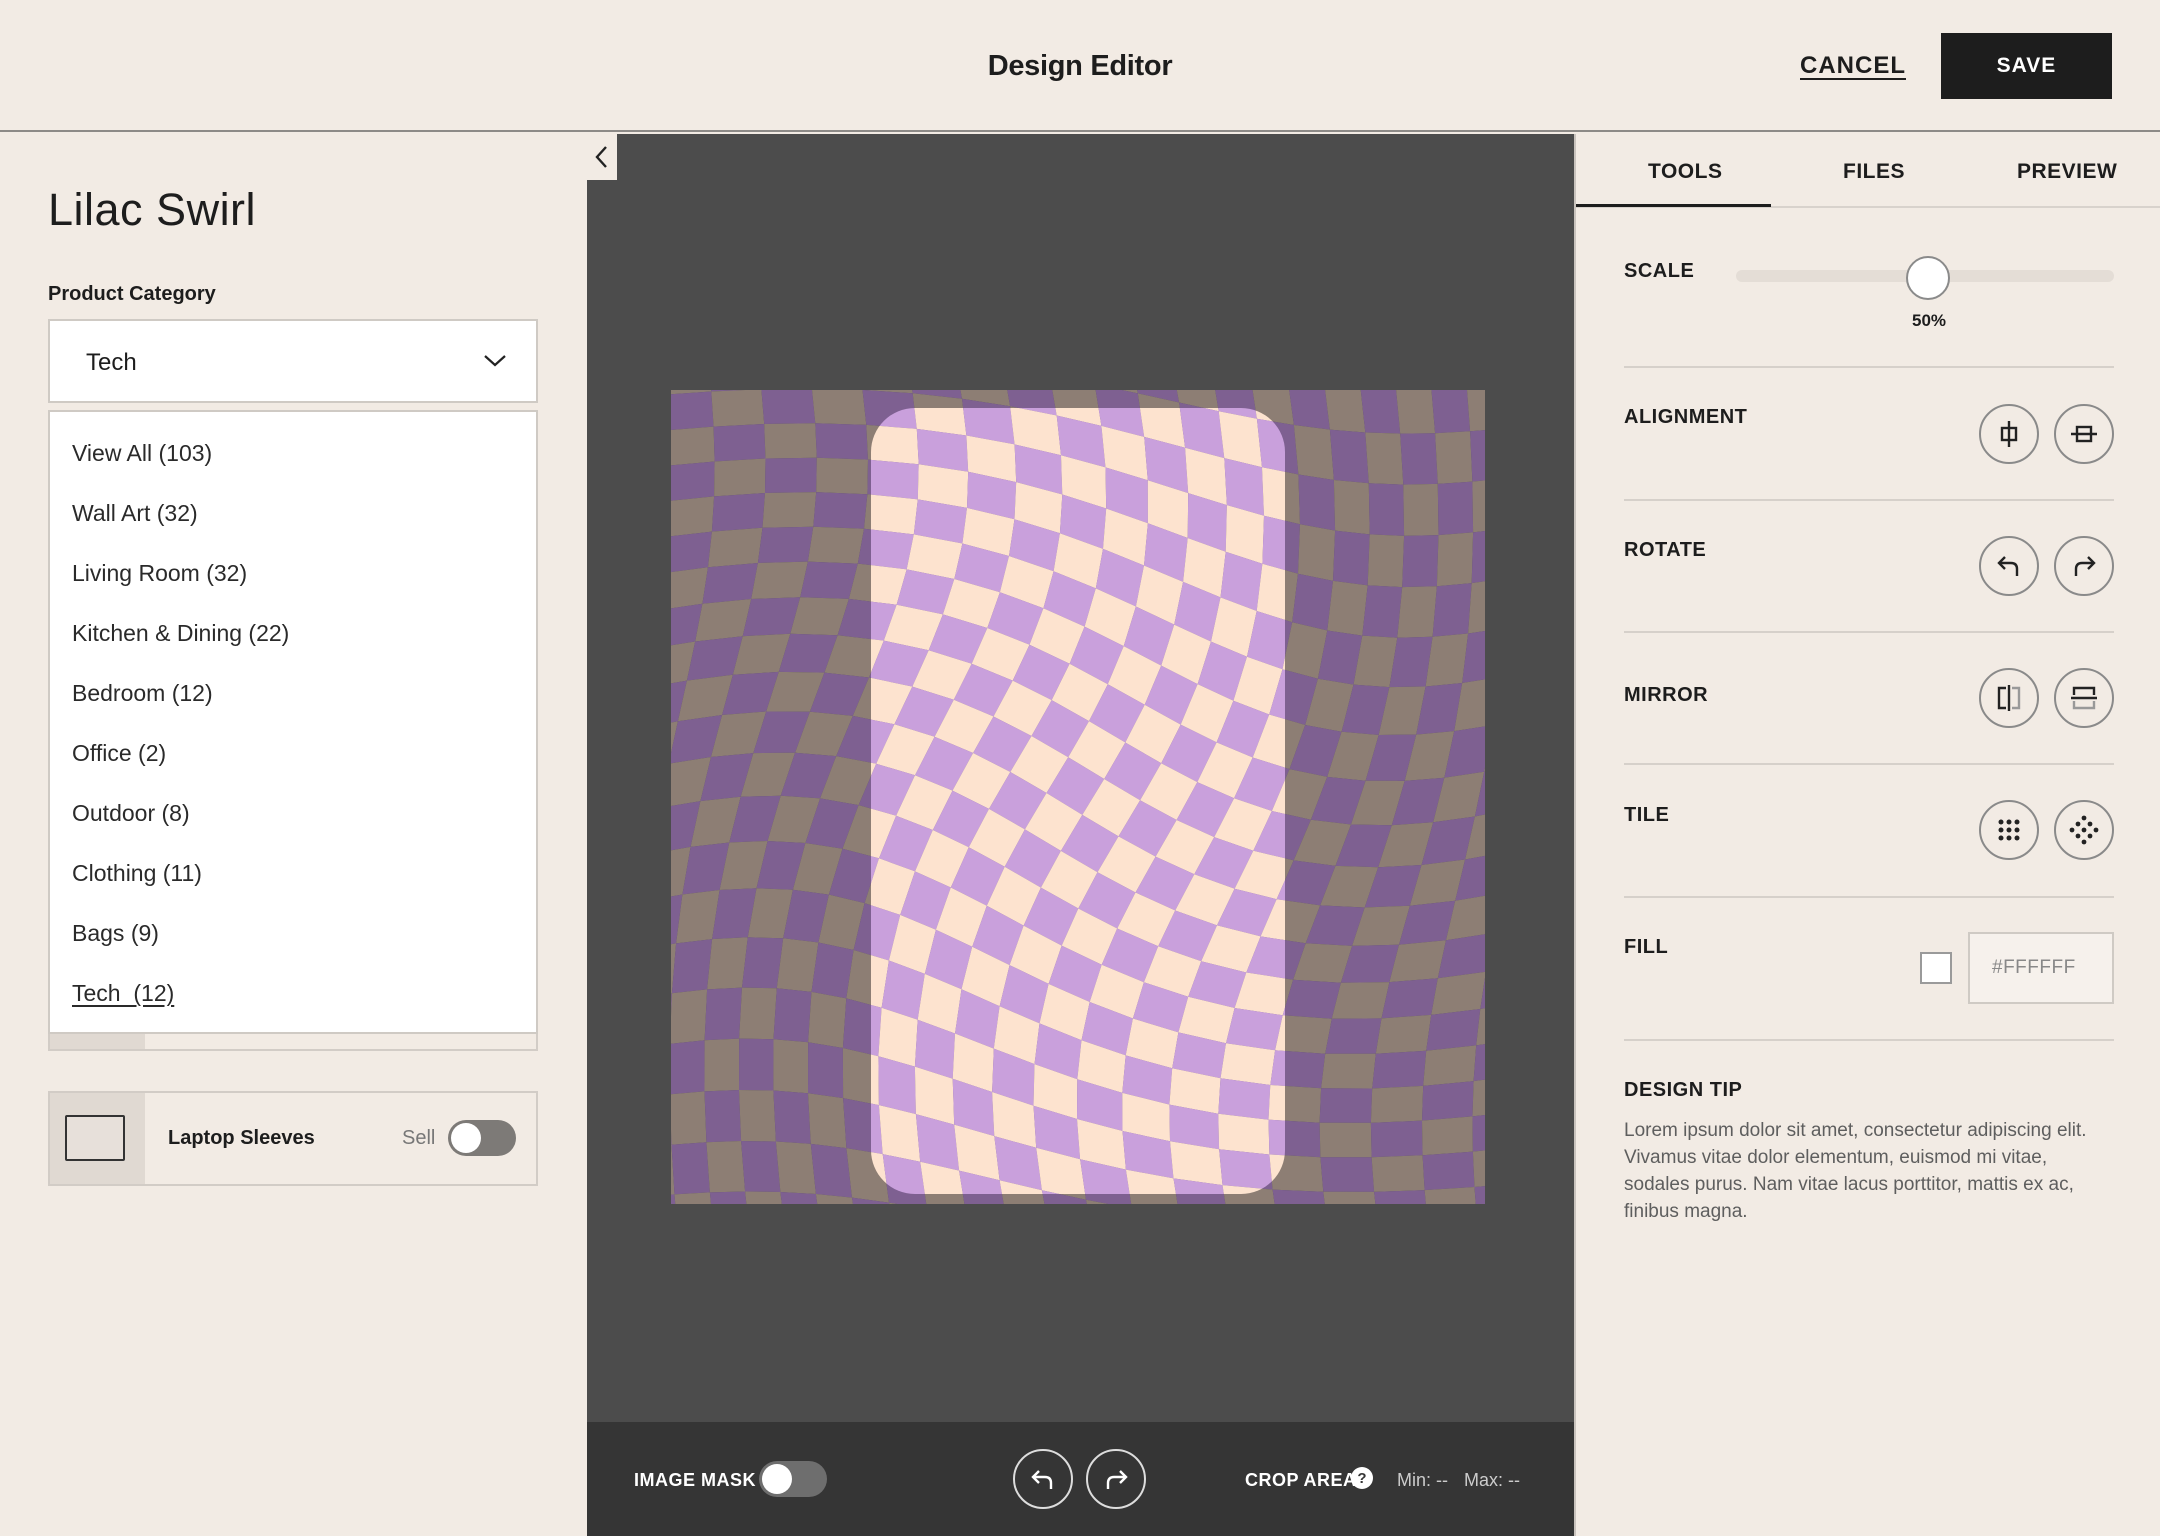  What do you see at coordinates (1647, 815) in the screenshot?
I see `tile-label: TILE` at bounding box center [1647, 815].